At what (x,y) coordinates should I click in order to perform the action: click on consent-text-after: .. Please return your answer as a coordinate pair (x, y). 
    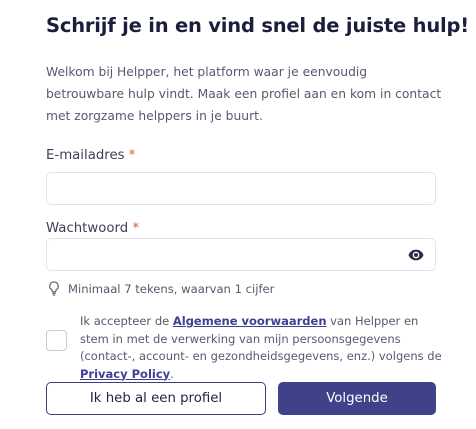
    Looking at the image, I should click on (172, 373).